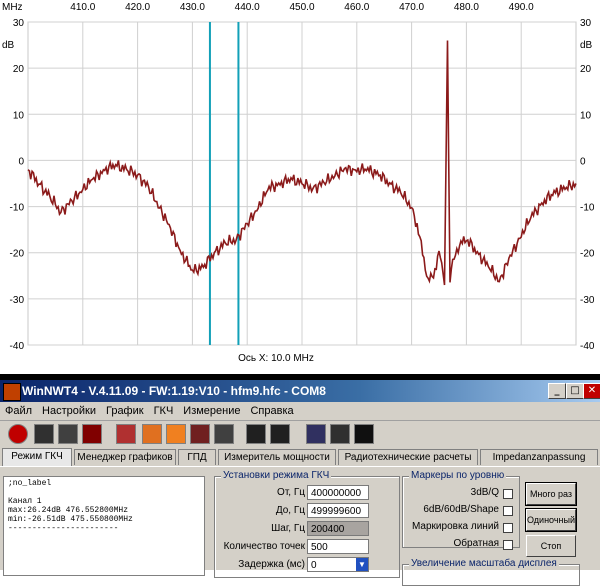 This screenshot has height=586, width=600. What do you see at coordinates (340, 434) in the screenshot?
I see `save-icon` at bounding box center [340, 434].